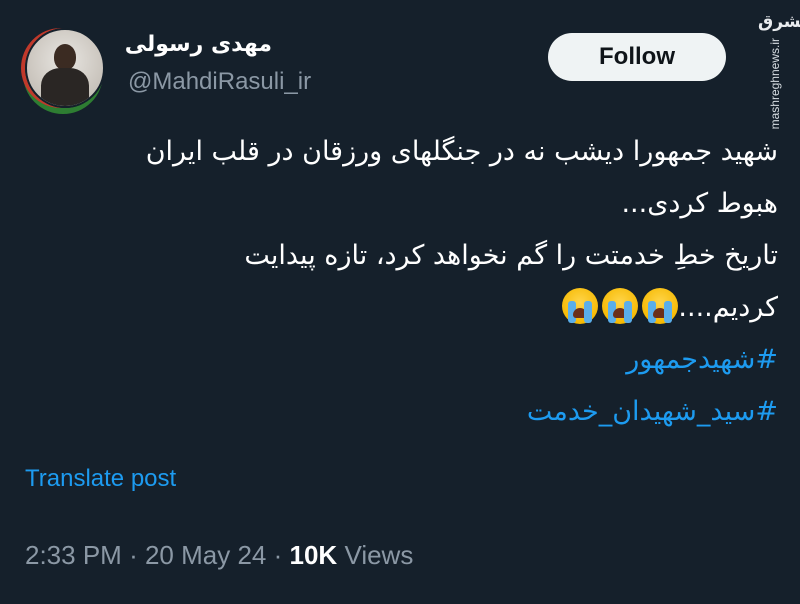 Image resolution: width=800 pixels, height=604 pixels. What do you see at coordinates (403, 360) in the screenshot?
I see `hashtag-link: #شهیدجمهور` at bounding box center [403, 360].